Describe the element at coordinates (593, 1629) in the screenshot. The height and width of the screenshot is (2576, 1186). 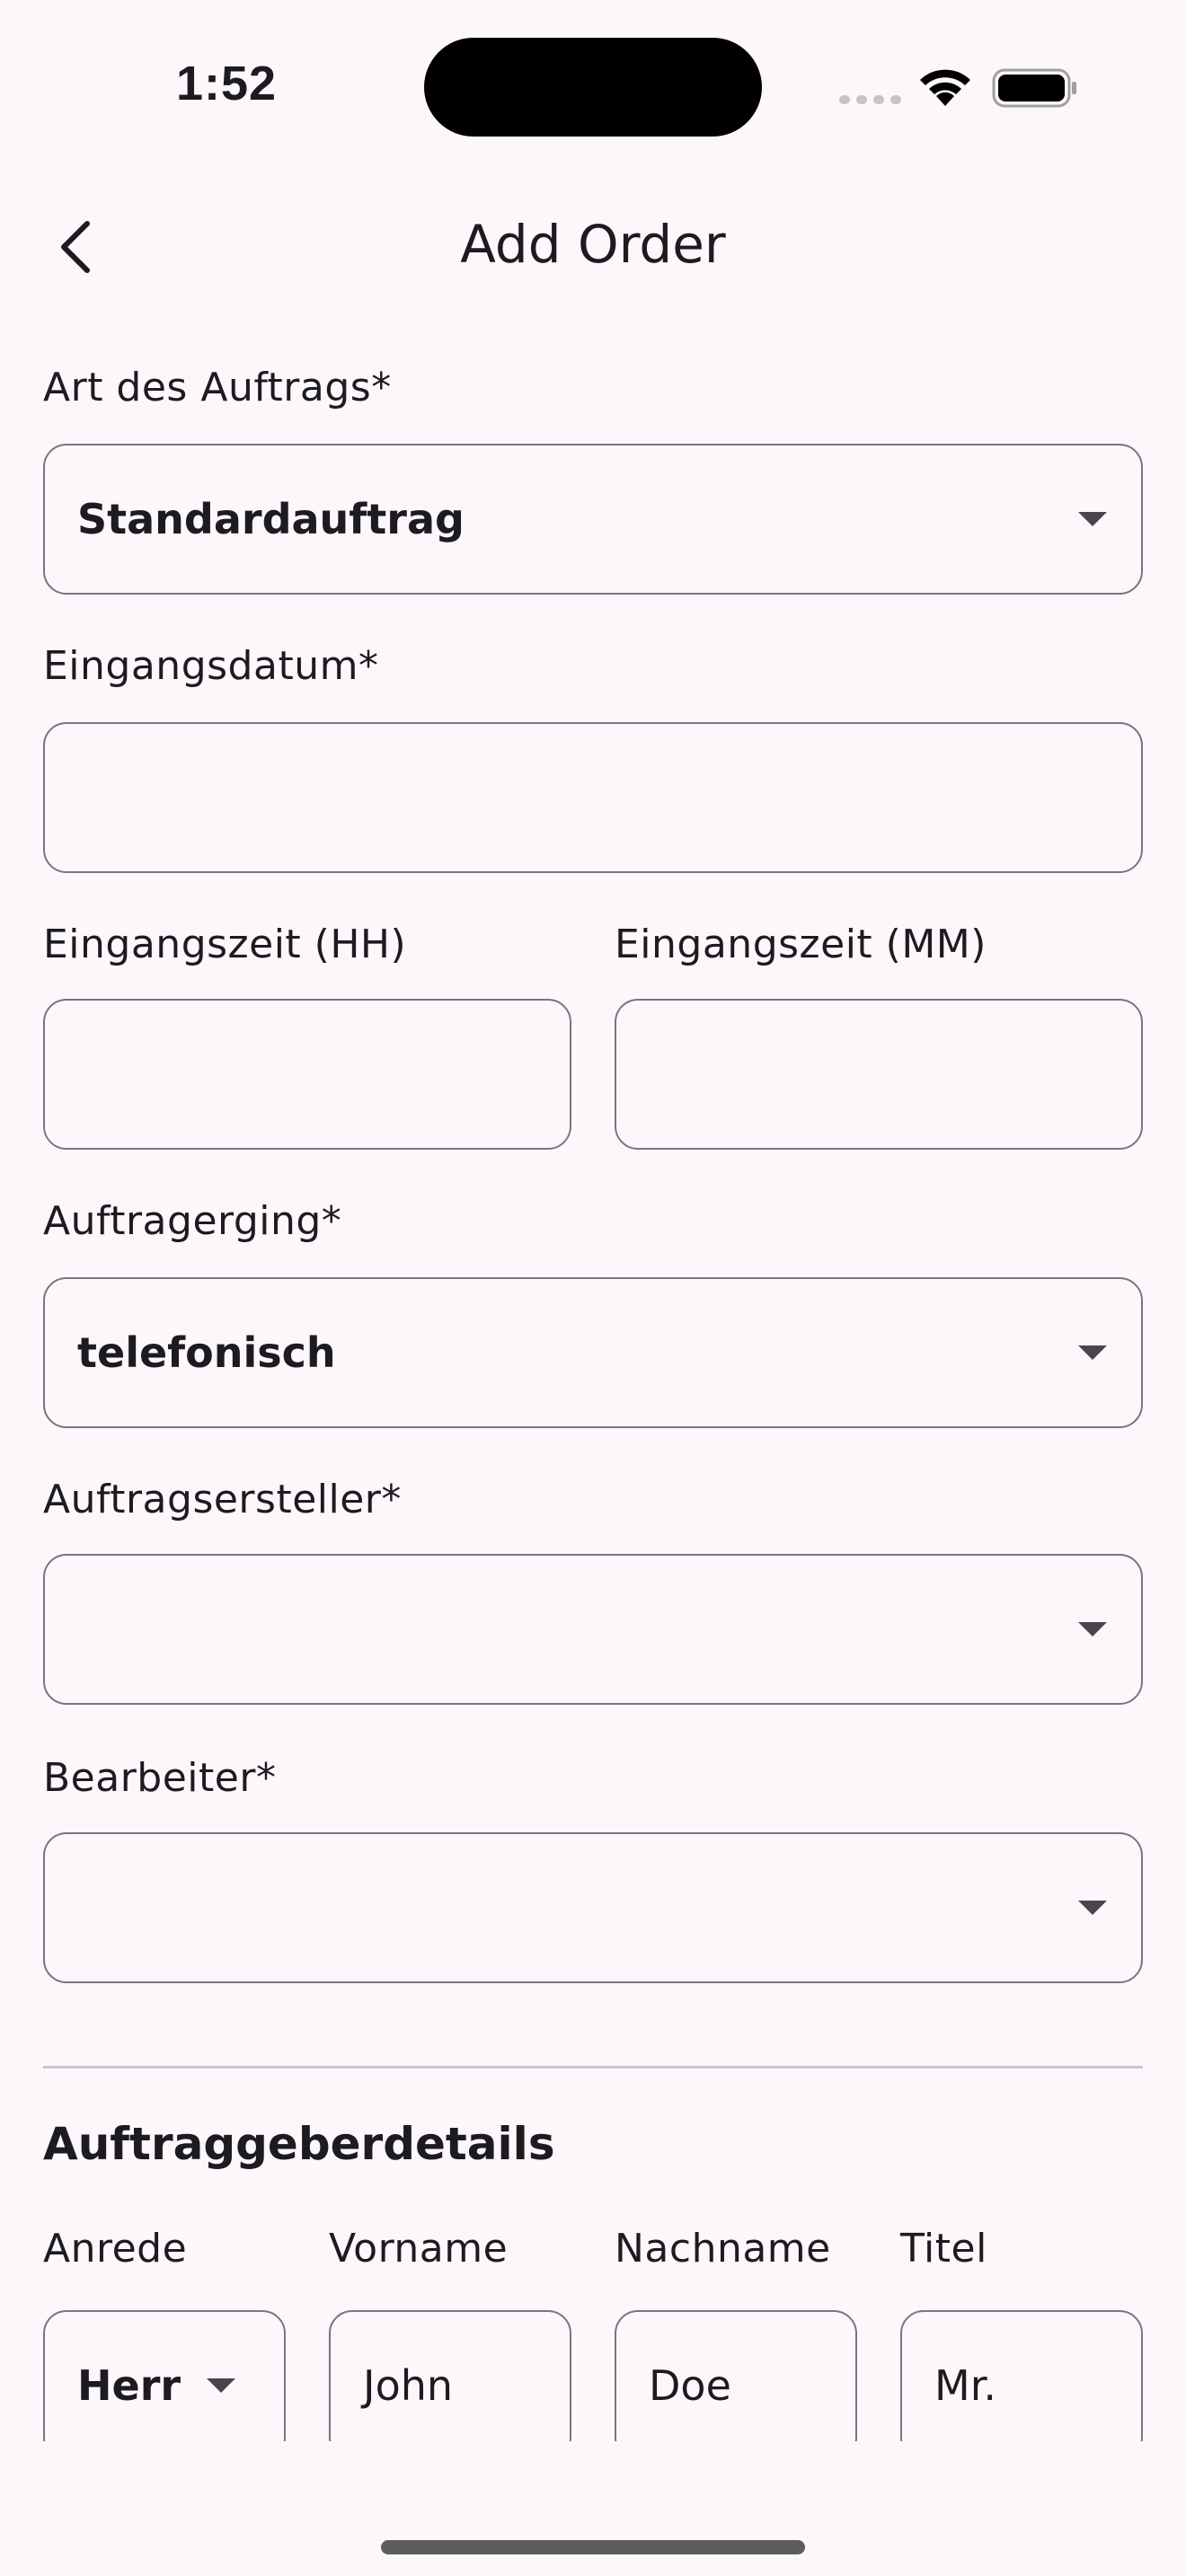
I see `order-creator-dropdown` at that location.